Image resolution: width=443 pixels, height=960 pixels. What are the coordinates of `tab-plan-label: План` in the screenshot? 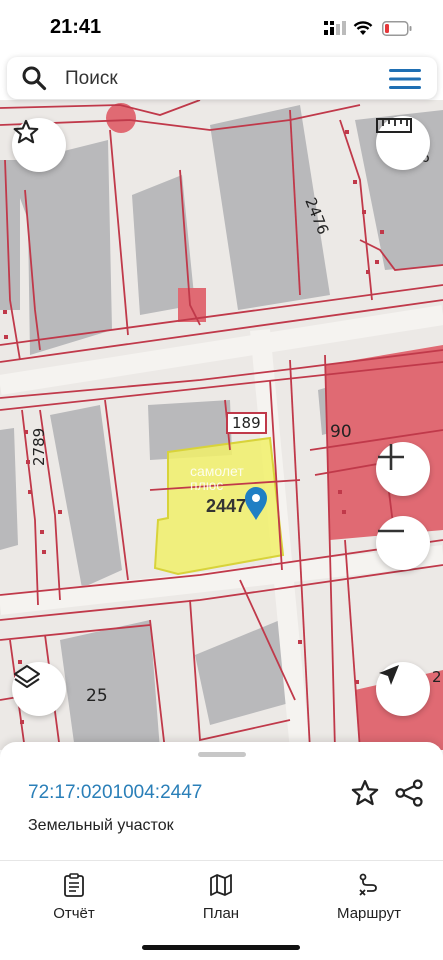 It's located at (221, 913).